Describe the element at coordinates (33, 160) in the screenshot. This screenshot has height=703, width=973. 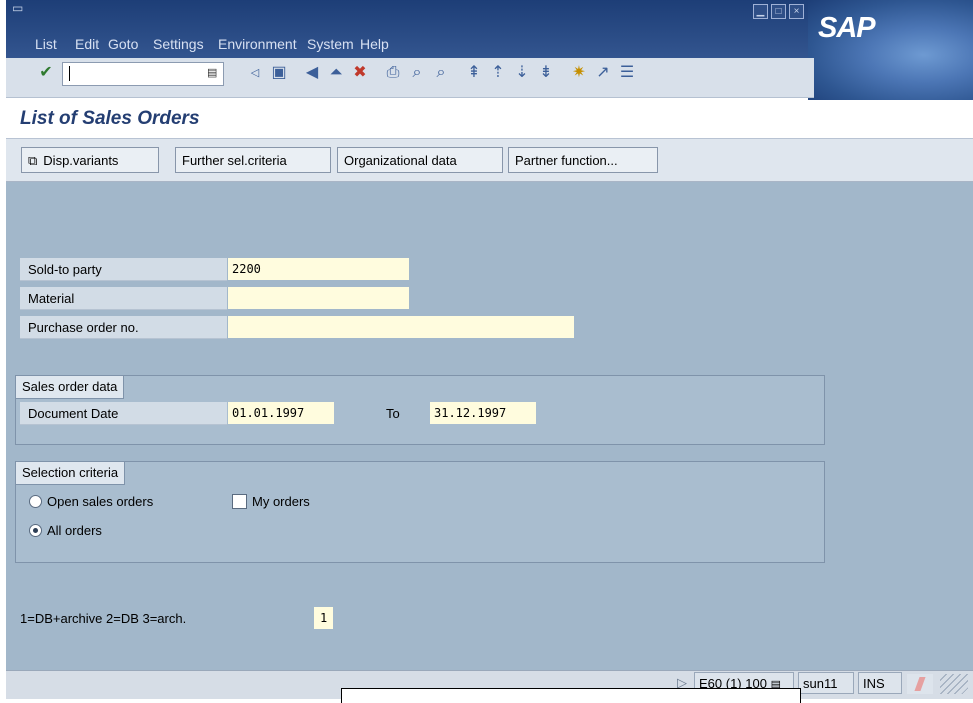
I see `variants-icon: ⧉` at that location.